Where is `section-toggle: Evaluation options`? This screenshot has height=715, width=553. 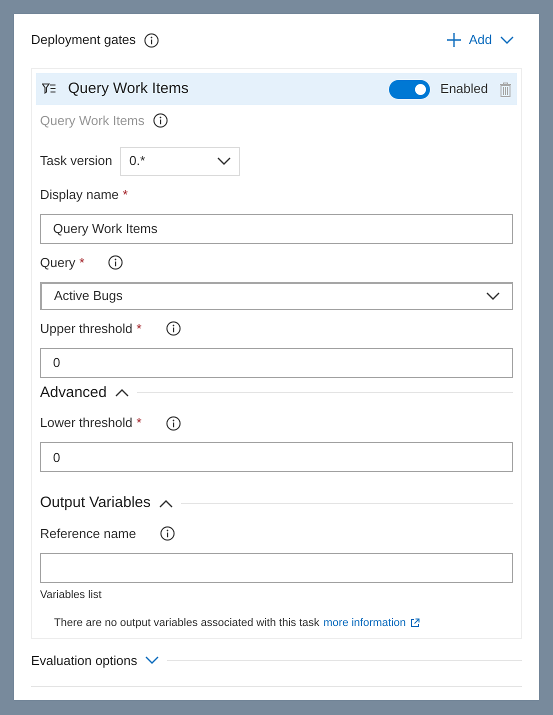 section-toggle: Evaluation options is located at coordinates (95, 660).